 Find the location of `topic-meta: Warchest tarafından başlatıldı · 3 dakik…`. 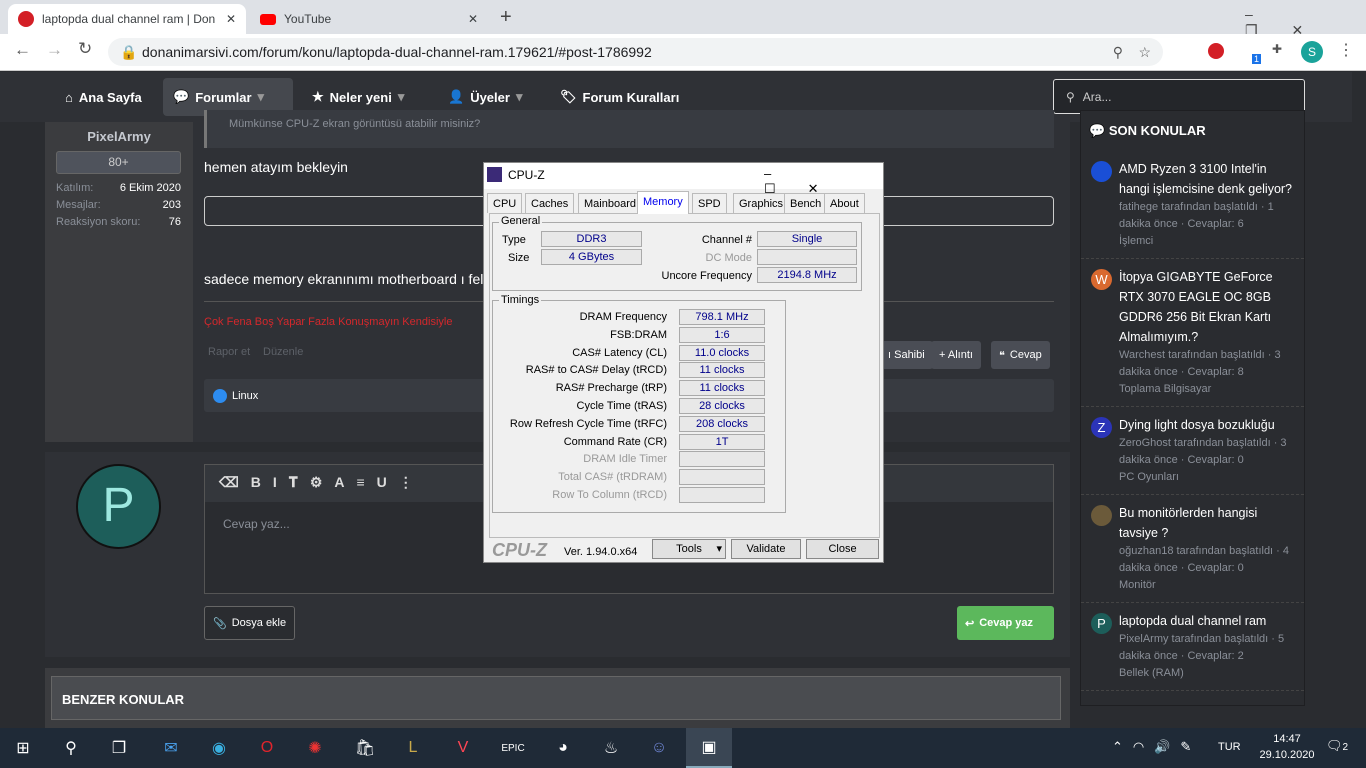

topic-meta: Warchest tarafından başlatıldı · 3 dakik… is located at coordinates (1200, 363).